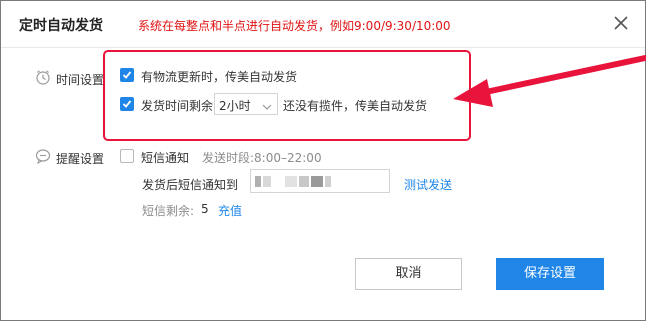 The height and width of the screenshot is (321, 646). I want to click on sms-remaining-count: 5, so click(205, 209).